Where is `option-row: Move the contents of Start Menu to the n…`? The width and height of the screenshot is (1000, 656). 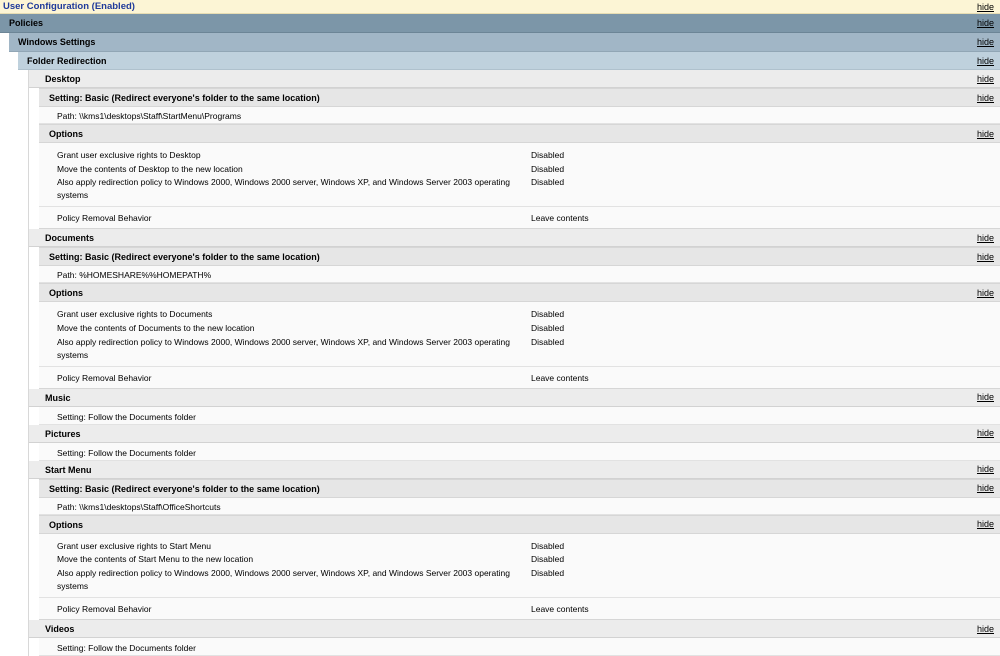
option-row: Move the contents of Start Menu to the n… is located at coordinates (519, 560).